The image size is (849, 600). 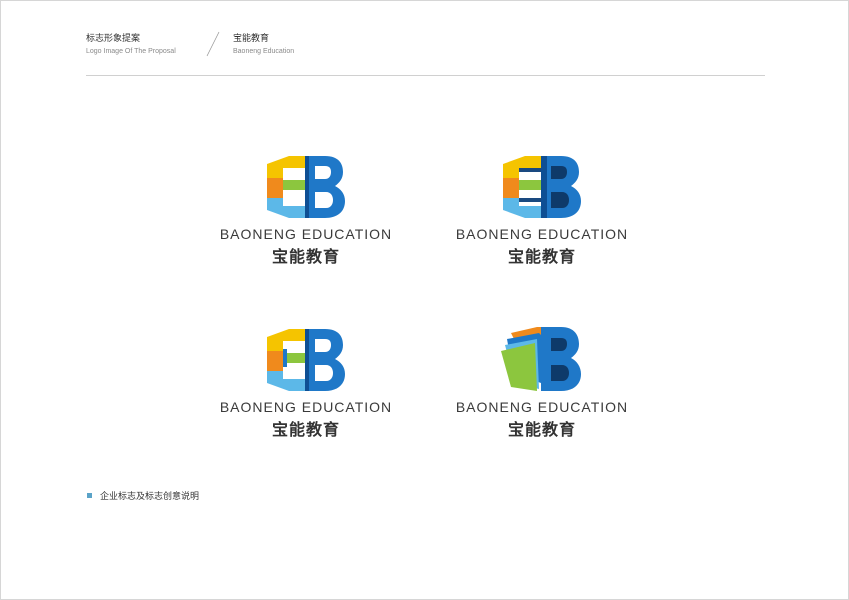 What do you see at coordinates (213, 44) in the screenshot?
I see `header-divider-slash` at bounding box center [213, 44].